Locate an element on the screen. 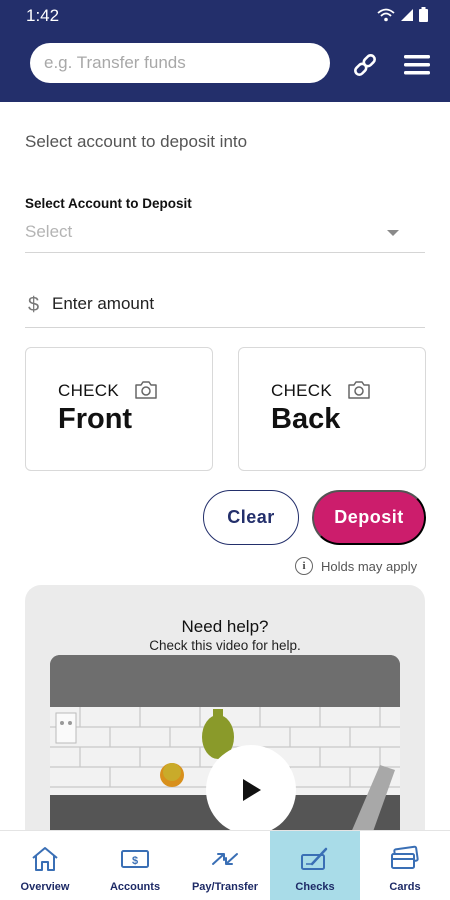 This screenshot has width=450, height=900. check-back-capture: CHECK Back is located at coordinates (332, 409).